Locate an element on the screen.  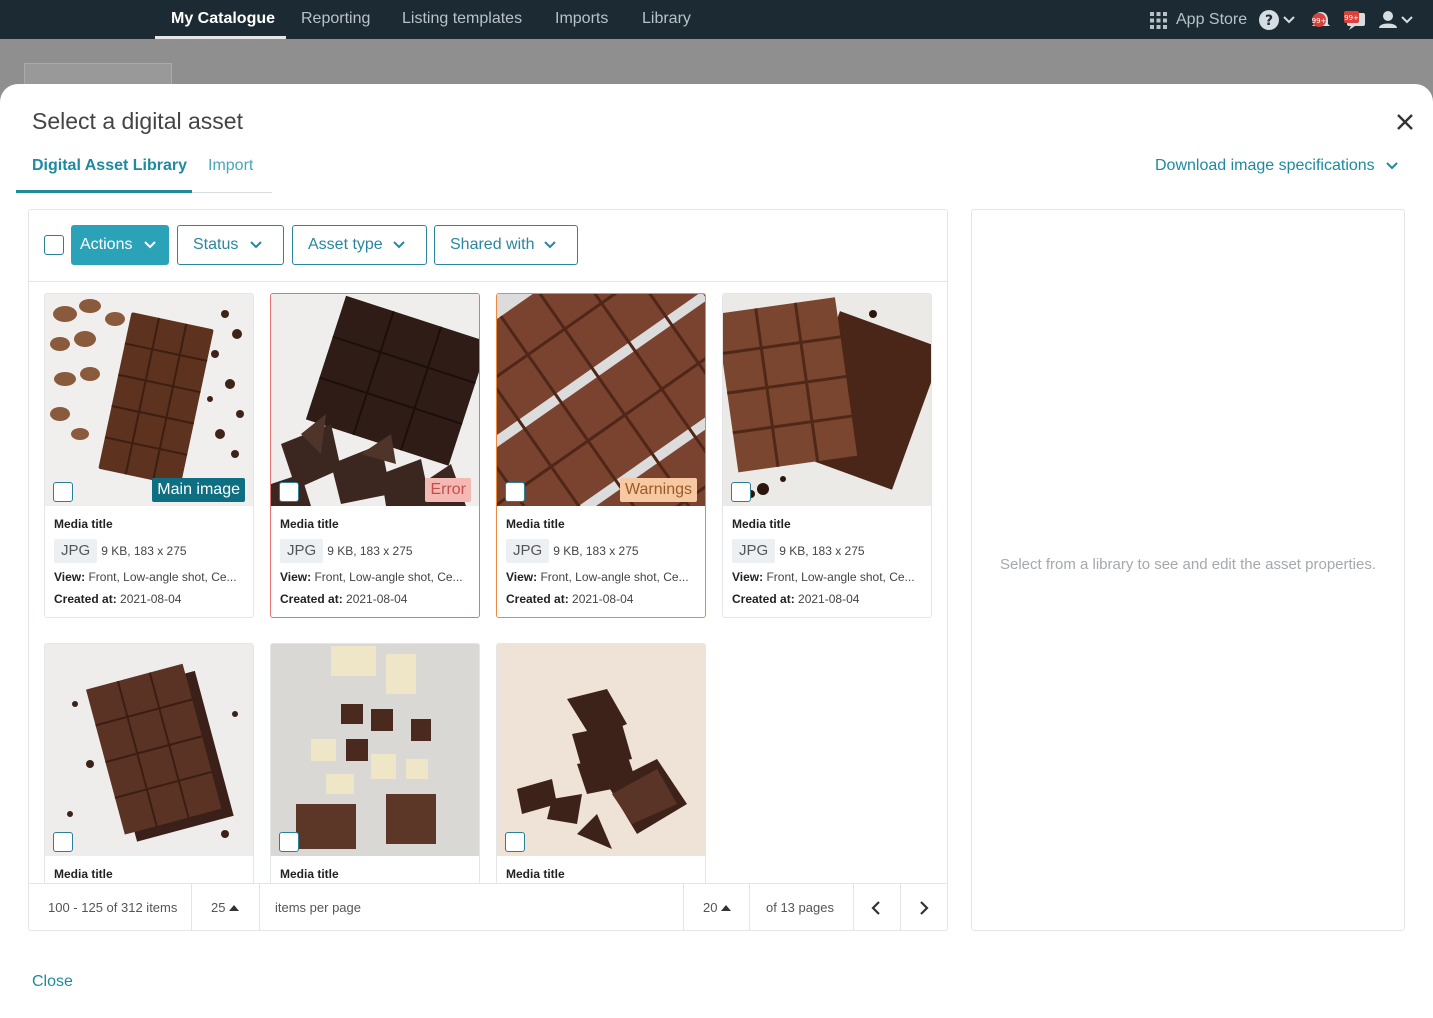
current-page-value: 20 is located at coordinates (710, 907).